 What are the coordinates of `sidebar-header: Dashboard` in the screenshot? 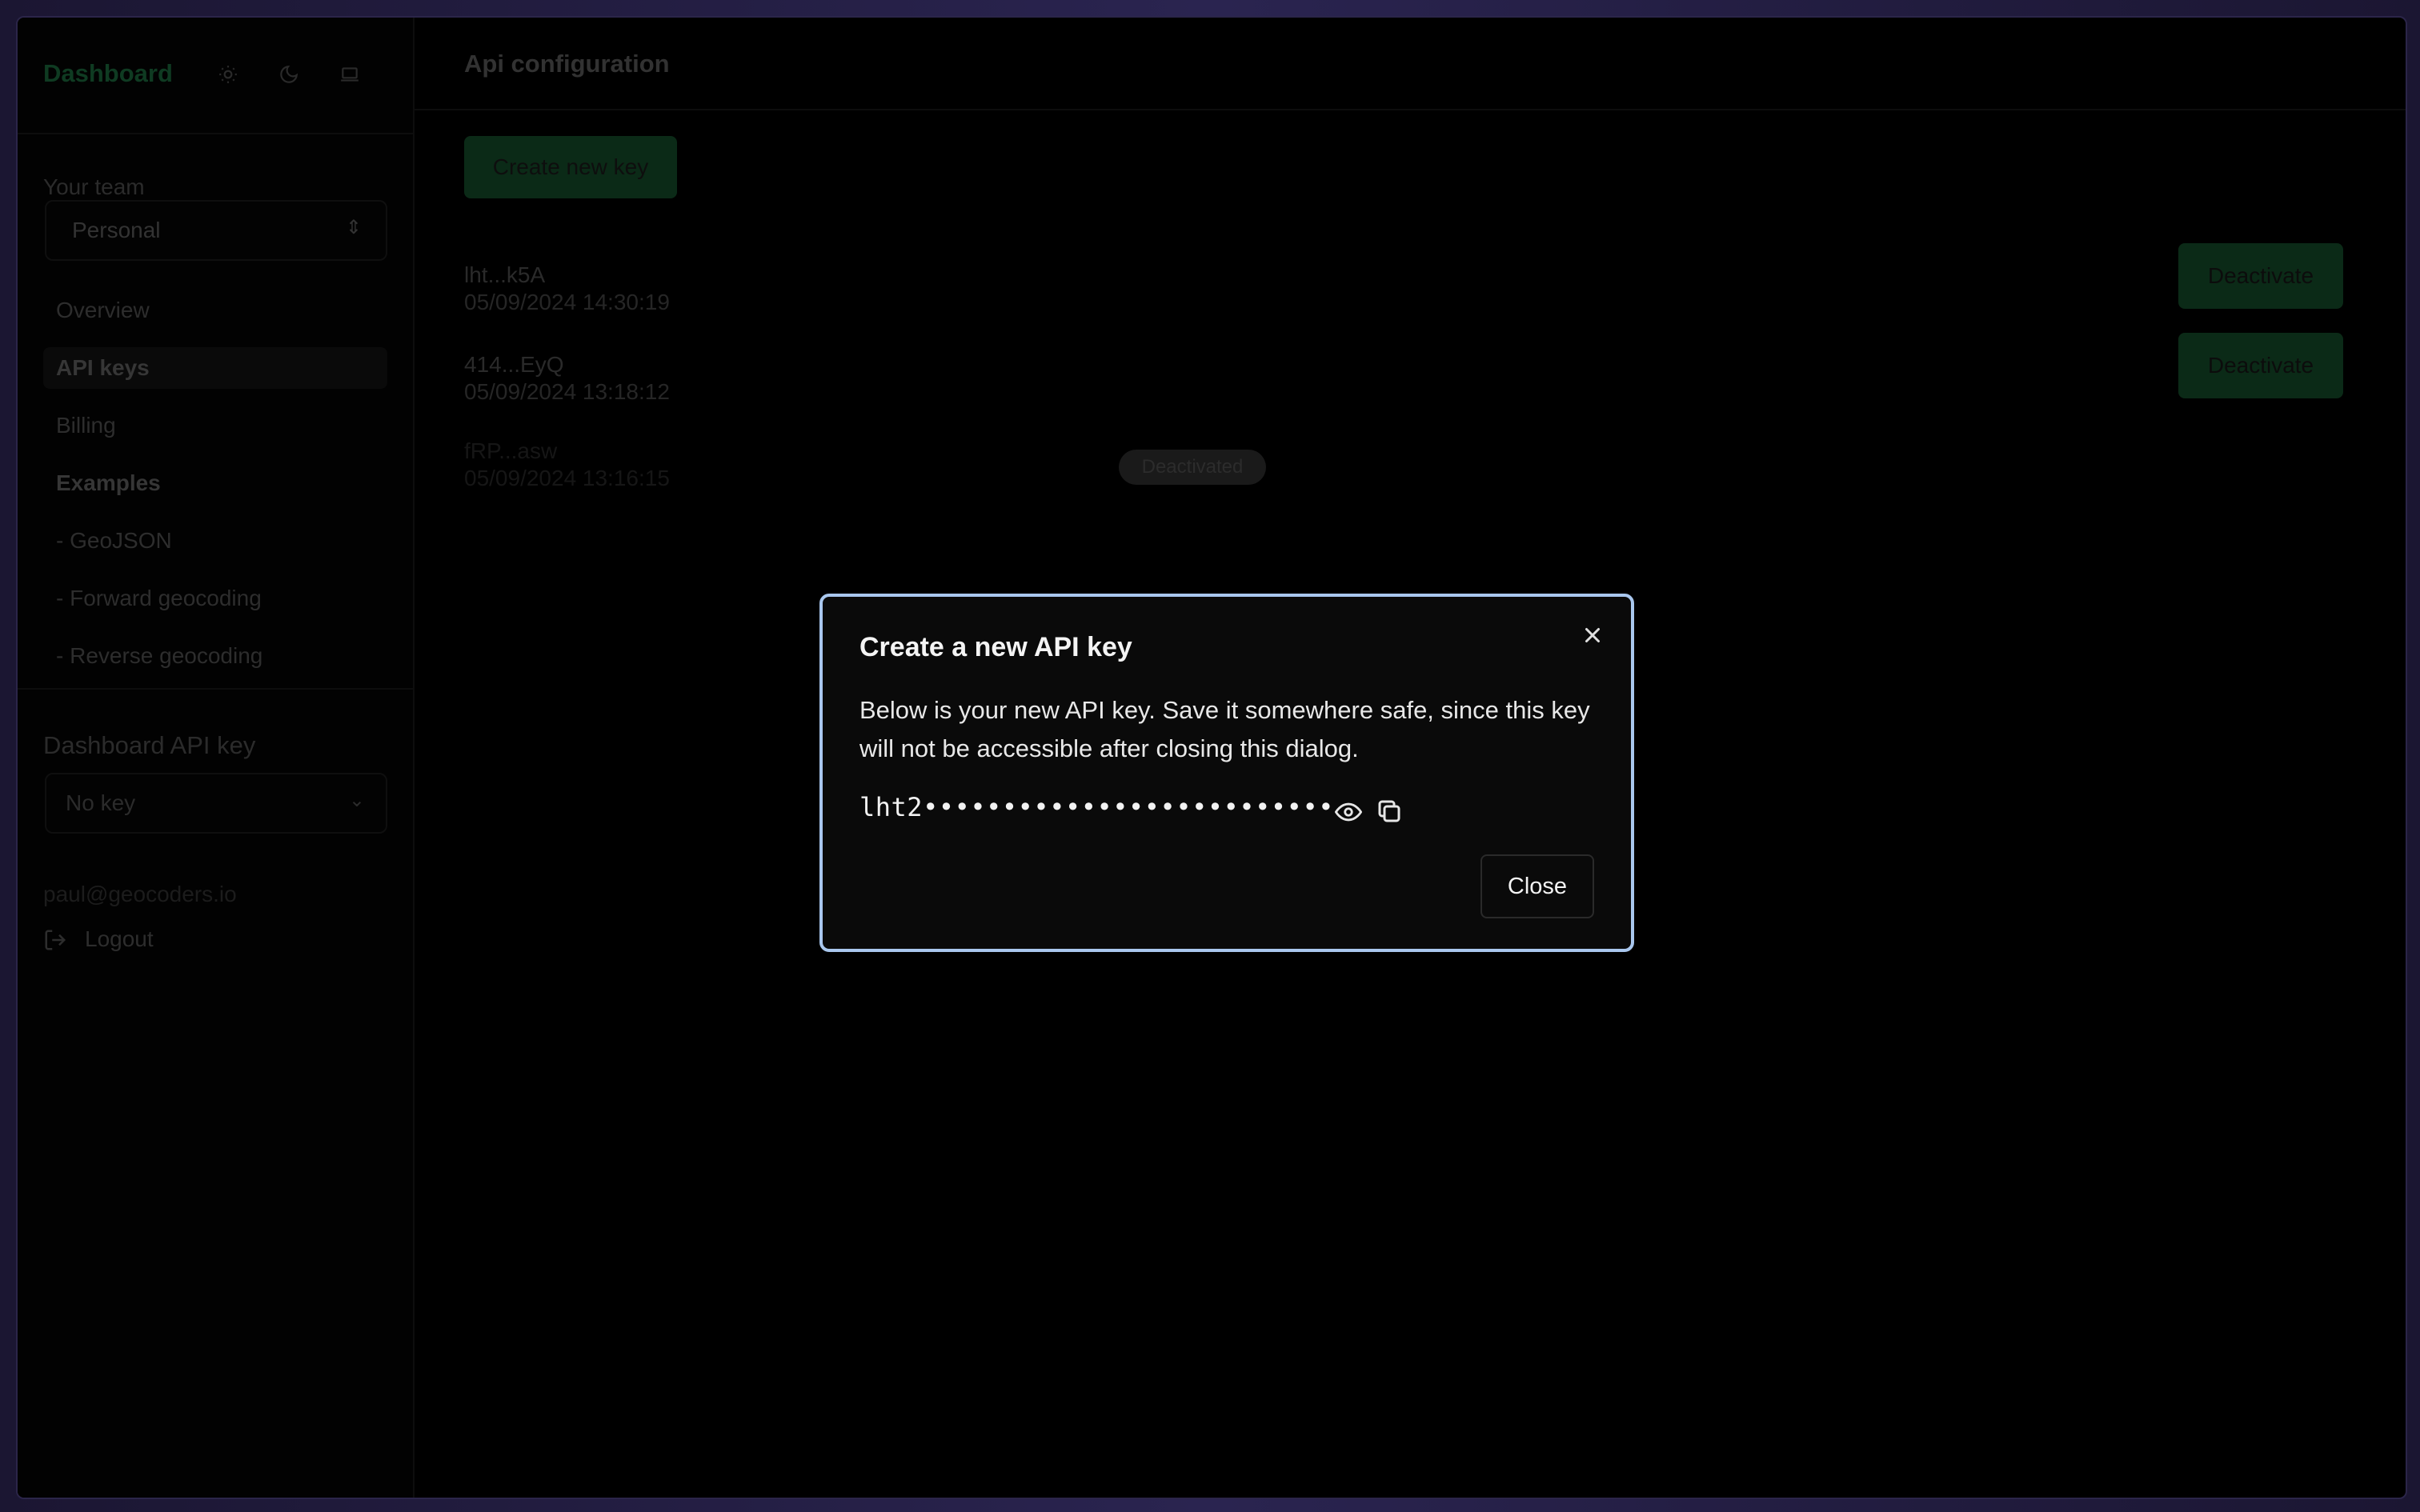 It's located at (215, 76).